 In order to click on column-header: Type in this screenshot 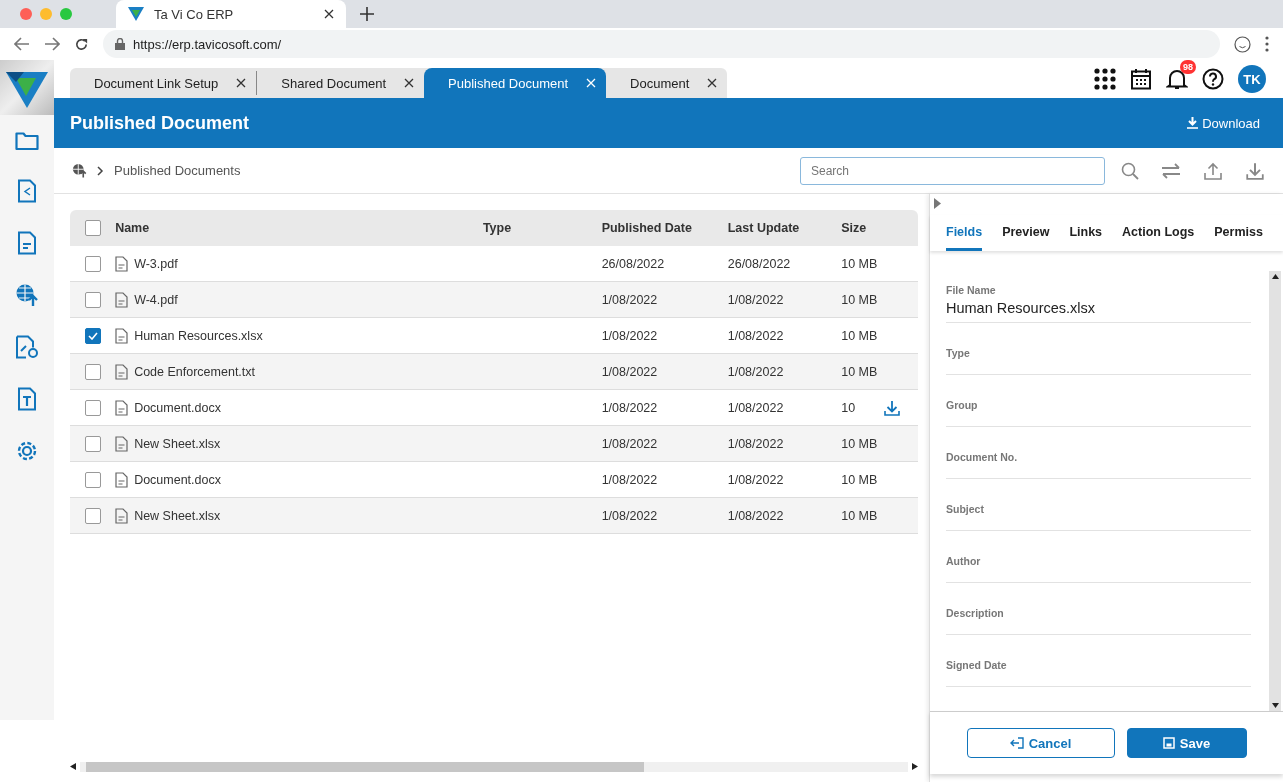, I will do `click(497, 228)`.